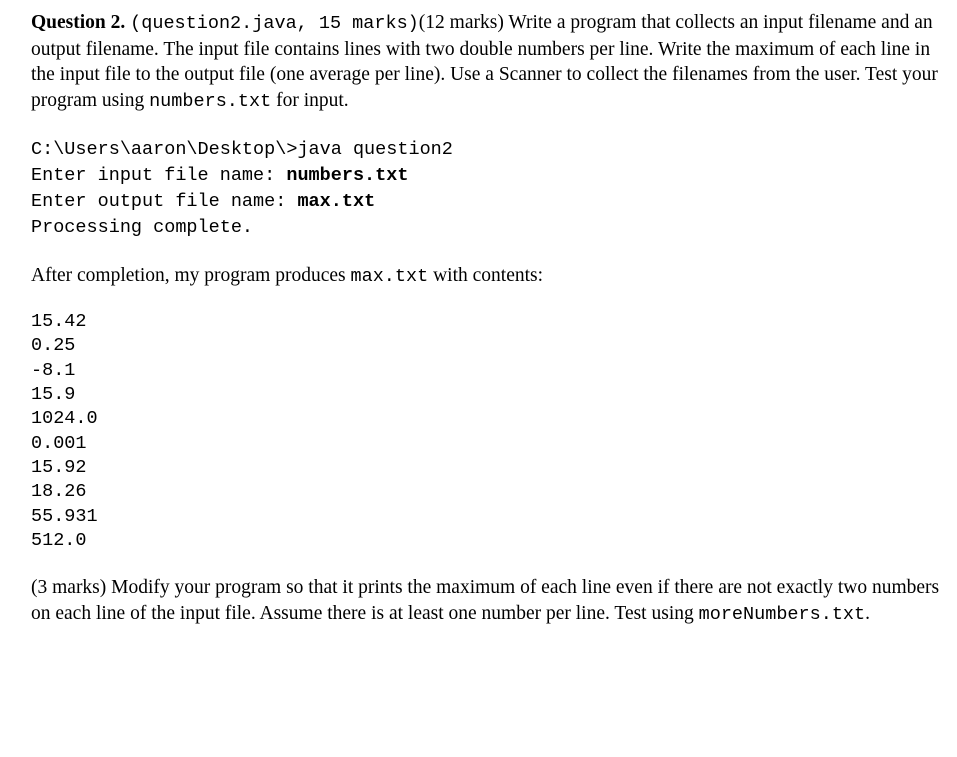 This screenshot has height=757, width=957. What do you see at coordinates (59, 443) in the screenshot?
I see `output-line: 0.001` at bounding box center [59, 443].